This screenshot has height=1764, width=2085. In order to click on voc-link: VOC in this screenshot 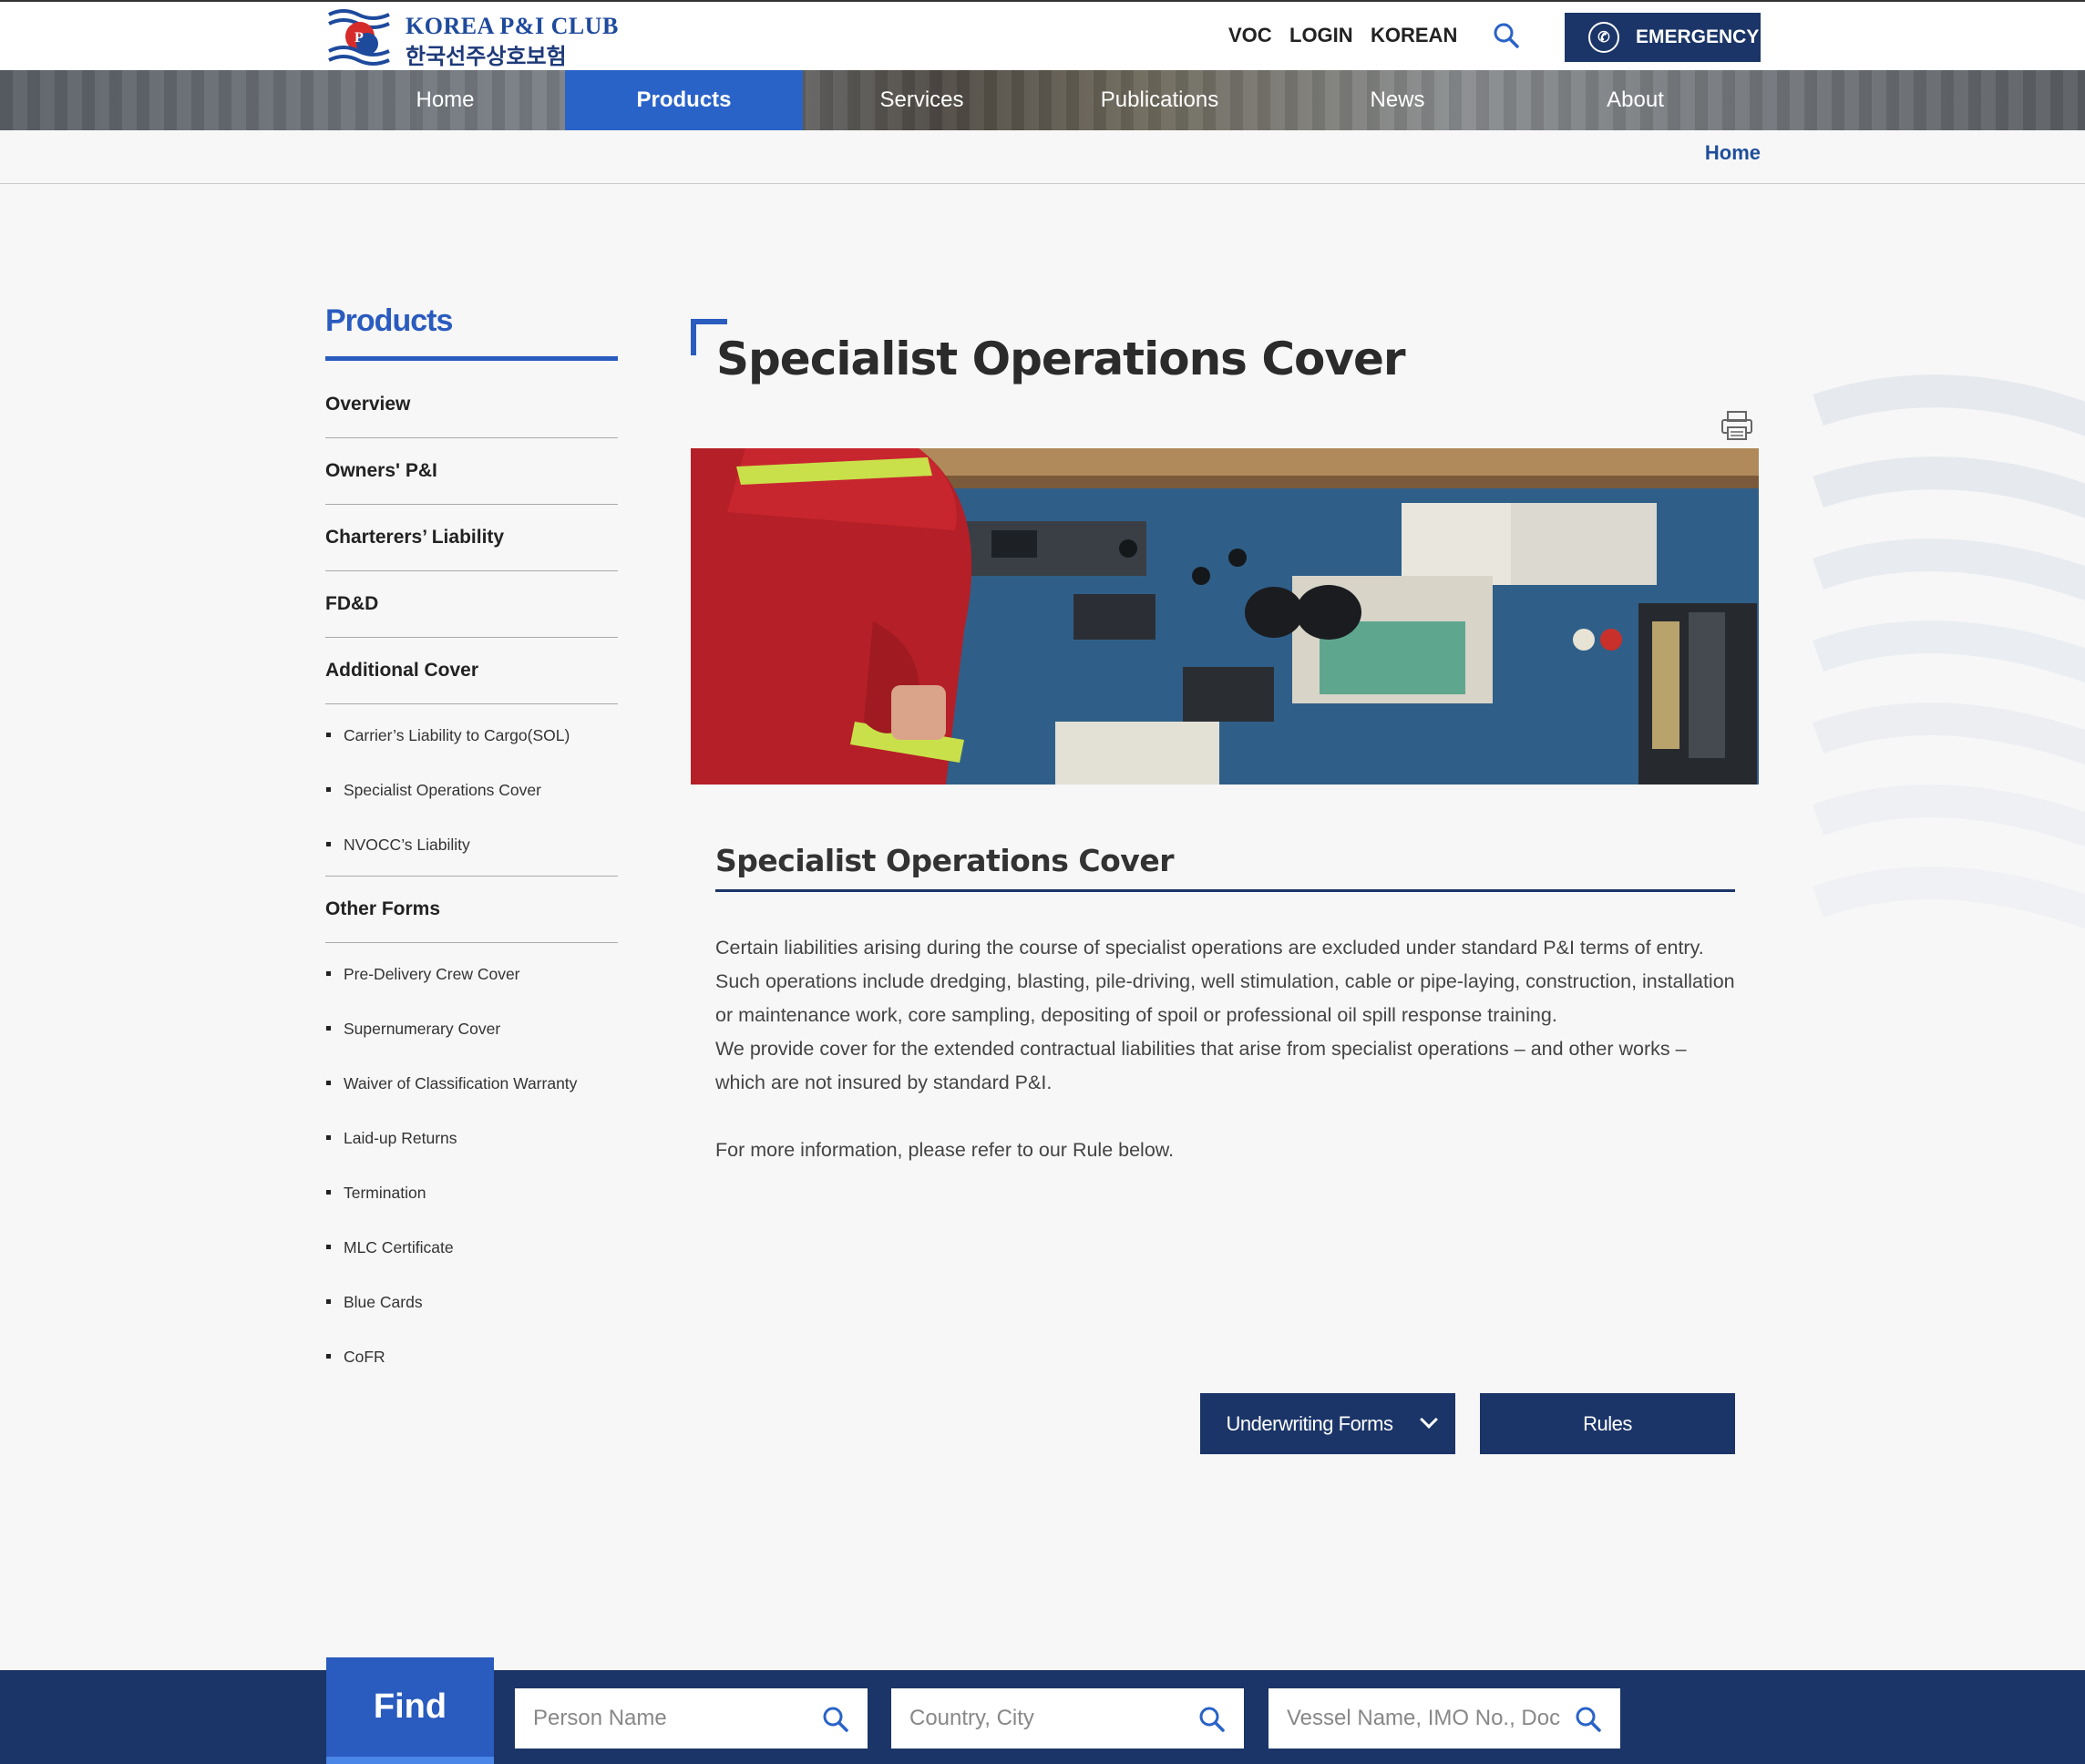, I will do `click(1250, 35)`.